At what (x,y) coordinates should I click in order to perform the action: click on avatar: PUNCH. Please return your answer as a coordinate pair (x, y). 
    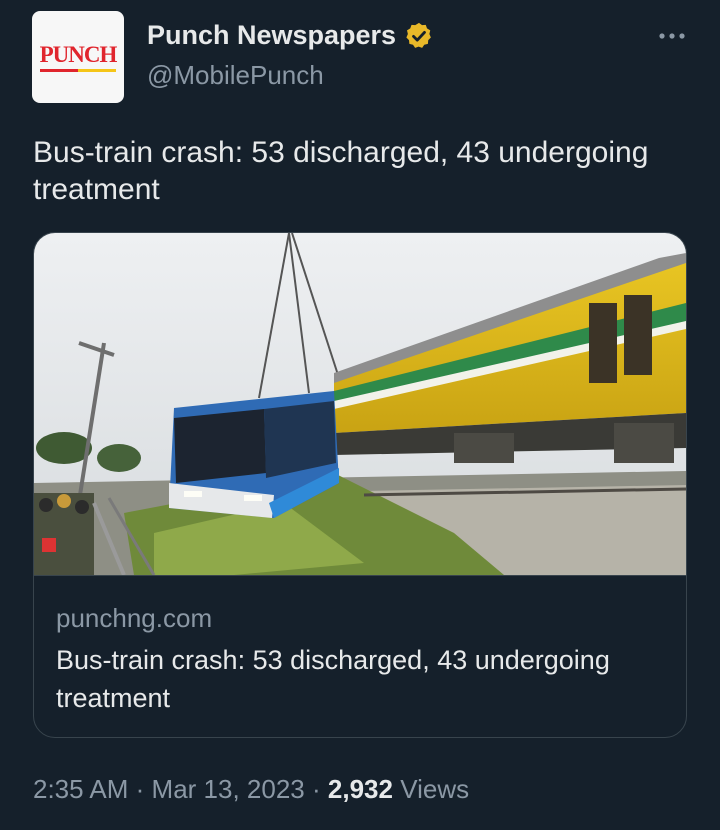
    Looking at the image, I should click on (78, 57).